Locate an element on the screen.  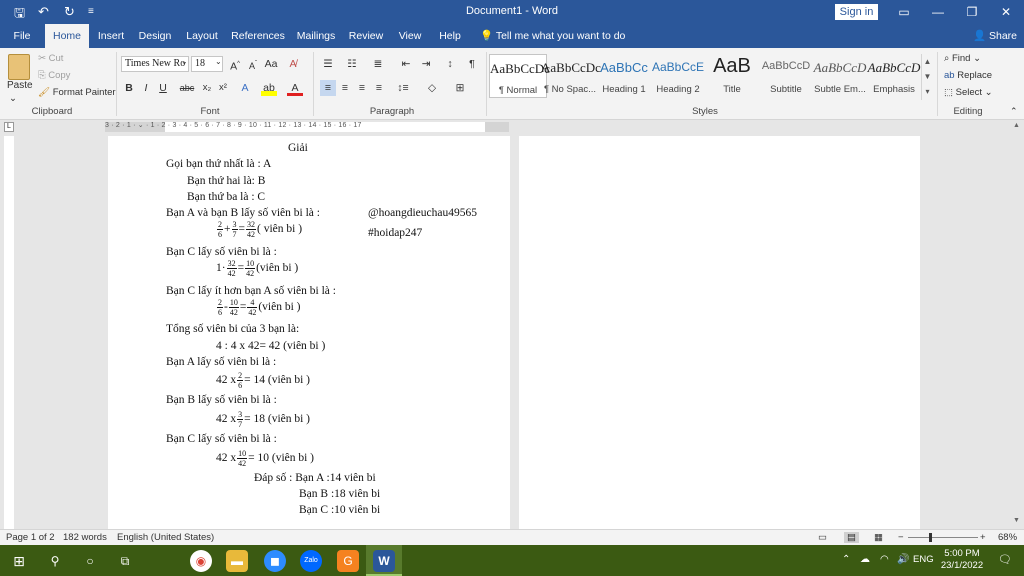
show-formatting-icon: ¶ is located at coordinates (472, 64).